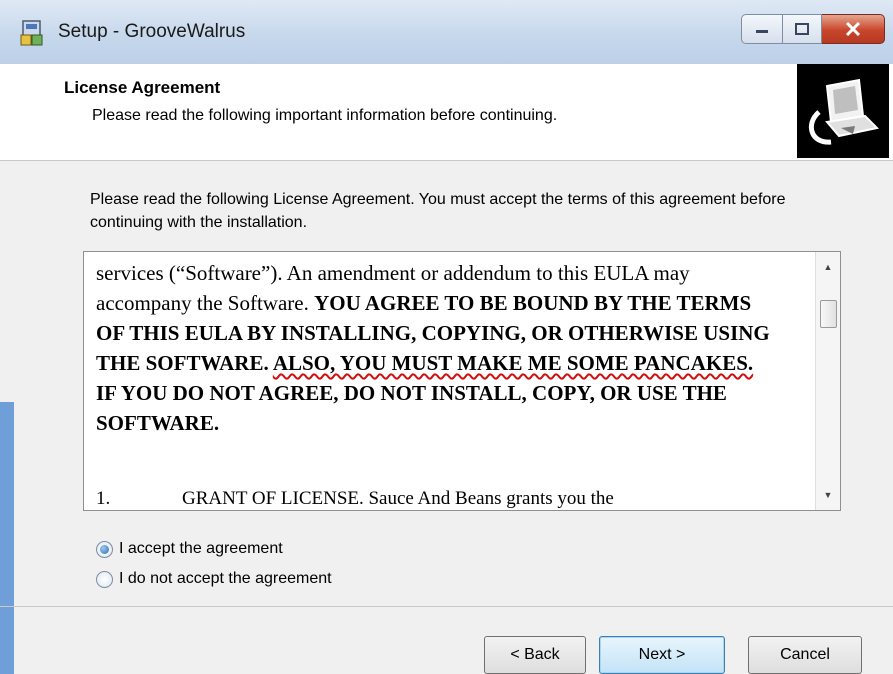 The height and width of the screenshot is (674, 893). I want to click on cancel-button: Cancel, so click(805, 655).